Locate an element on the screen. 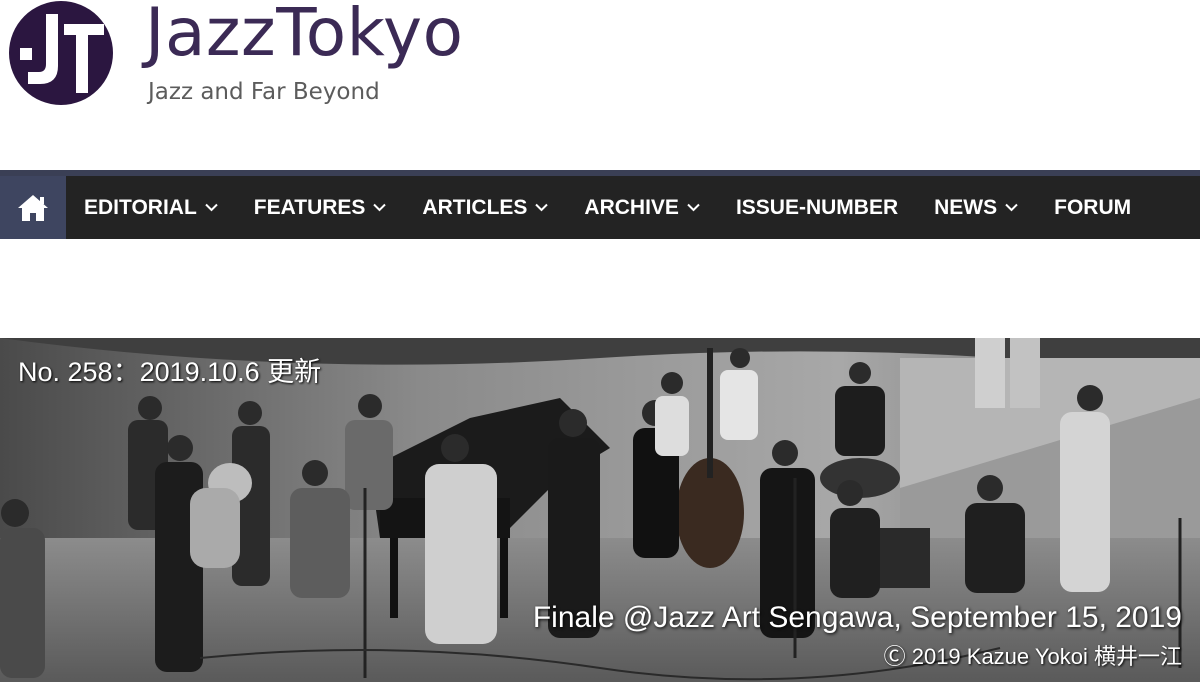 This screenshot has height=682, width=1200. nav-item-archive: ARCHIVE is located at coordinates (642, 207).